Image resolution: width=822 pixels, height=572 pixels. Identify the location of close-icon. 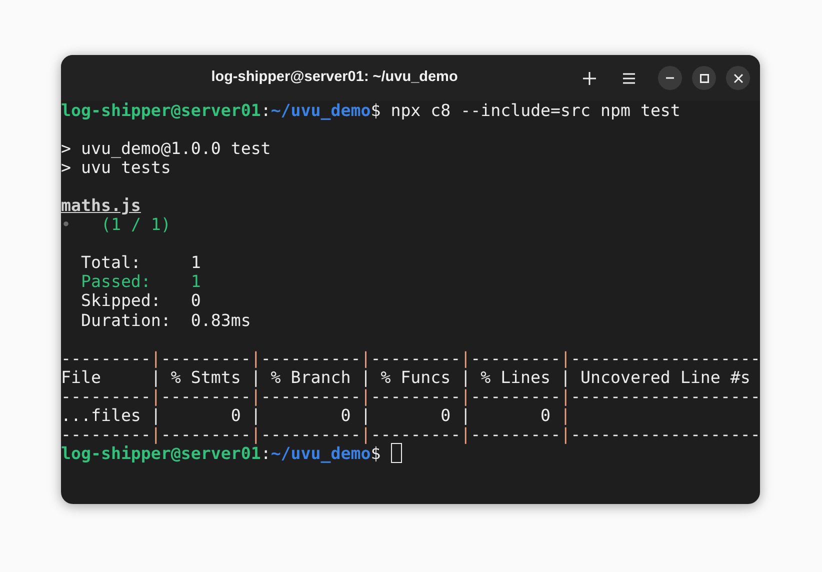
(738, 78).